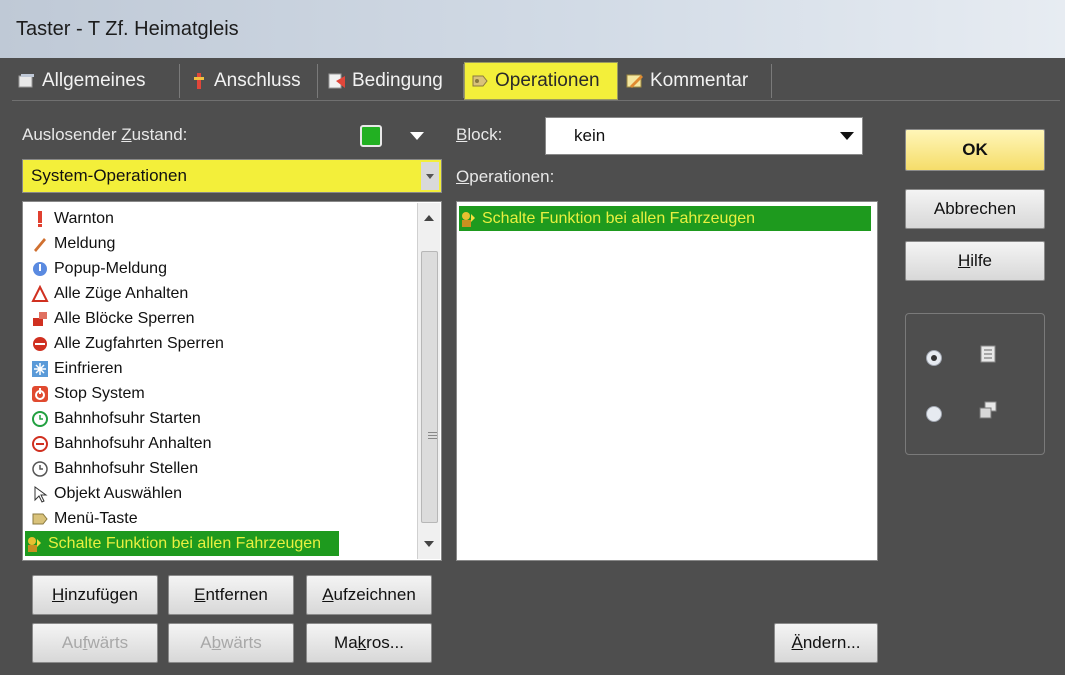 The image size is (1065, 675). What do you see at coordinates (231, 595) in the screenshot?
I see `remove-button: Entfernen` at bounding box center [231, 595].